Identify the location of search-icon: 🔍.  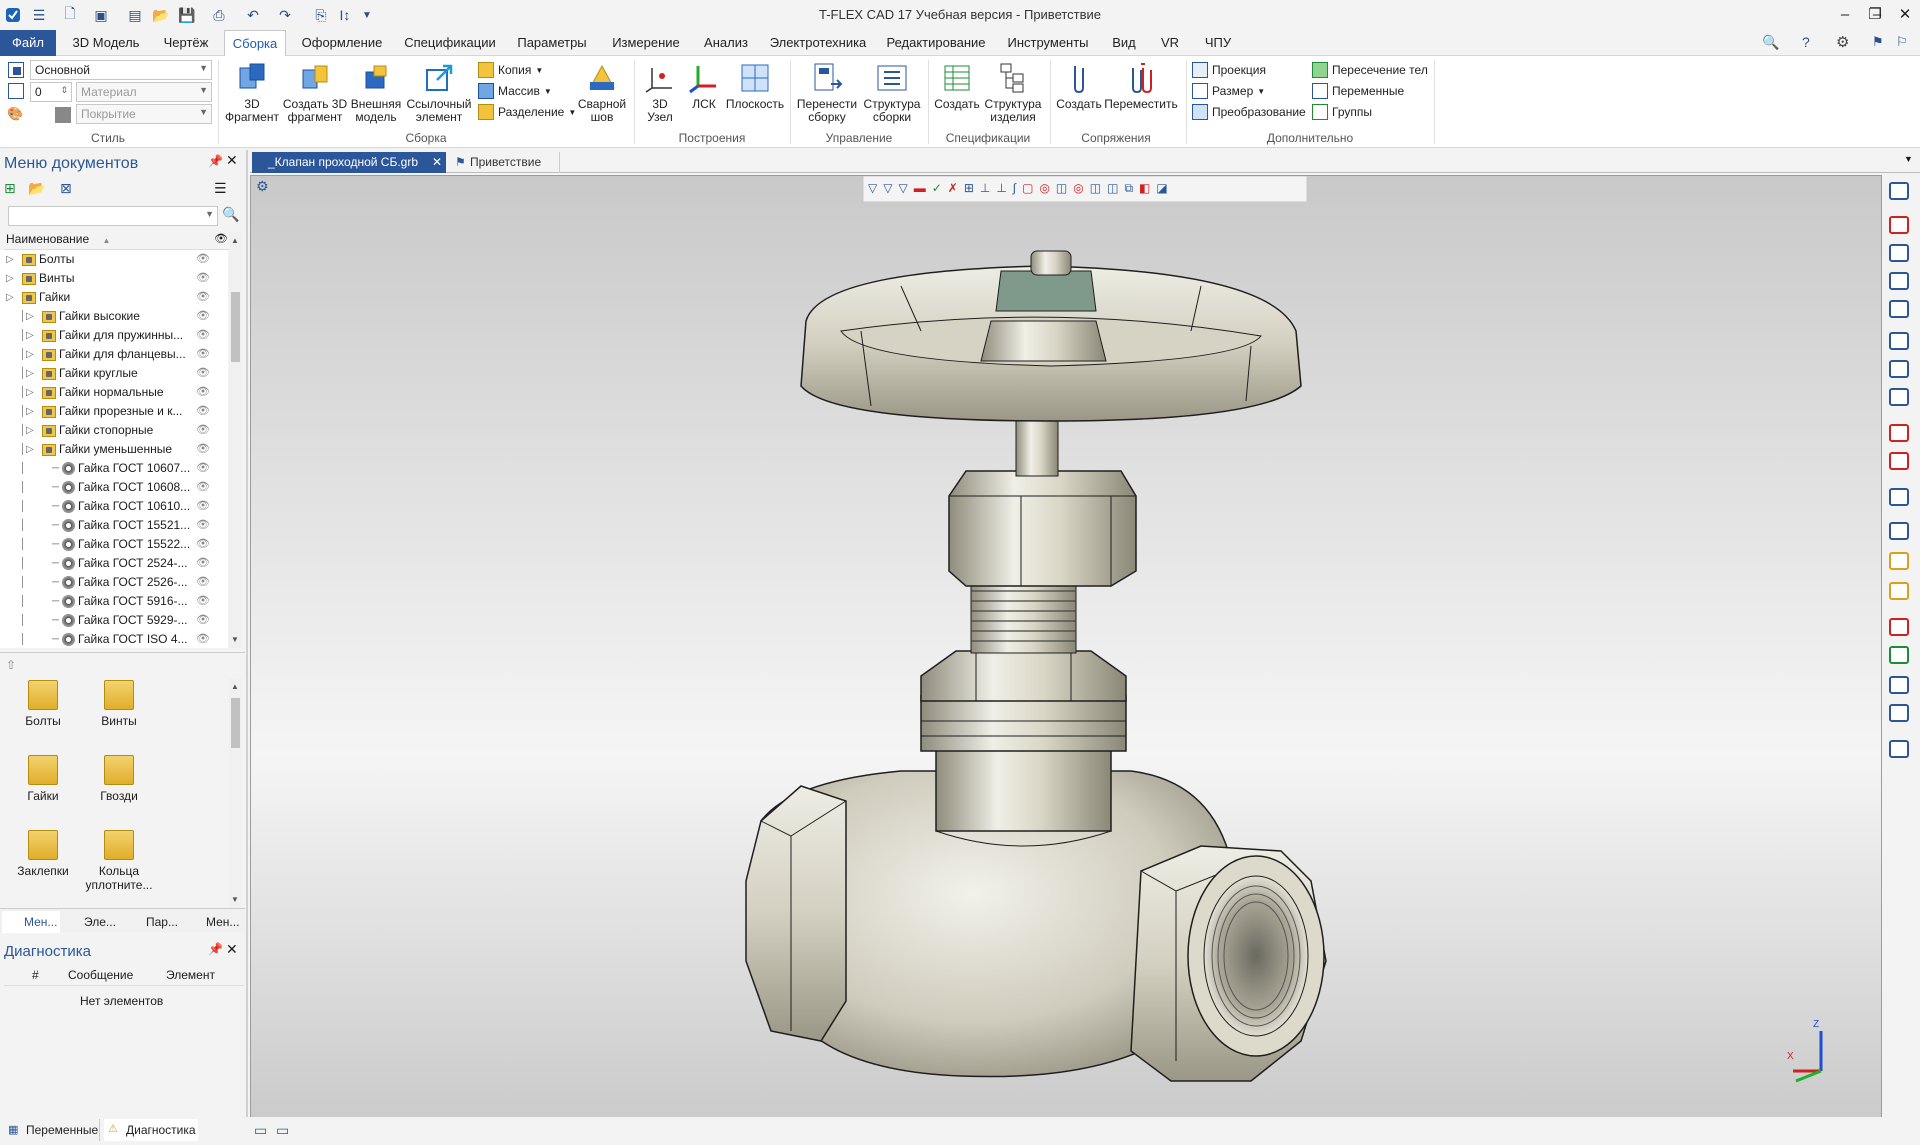
(230, 214).